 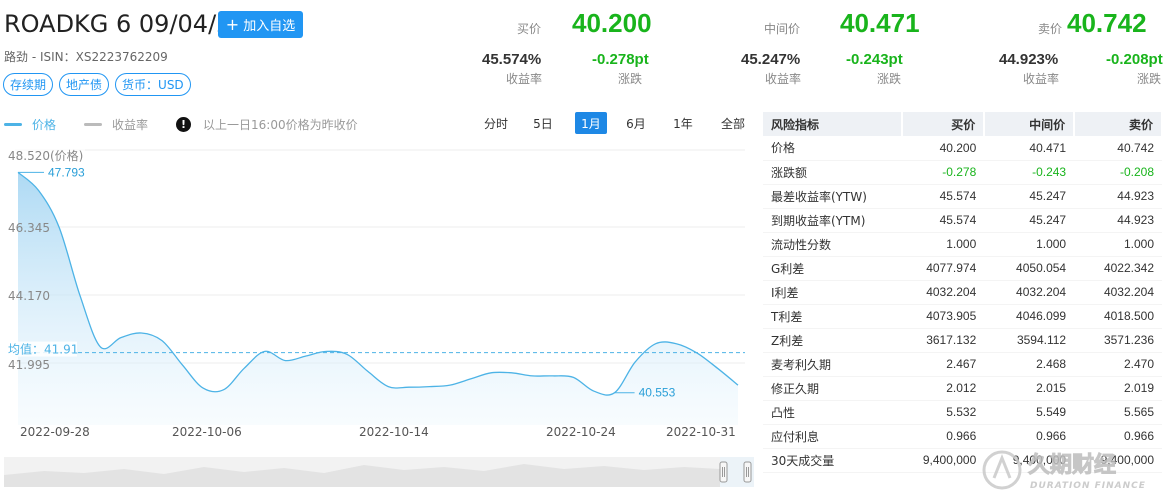 What do you see at coordinates (13, 124) in the screenshot?
I see `price-line-swatch` at bounding box center [13, 124].